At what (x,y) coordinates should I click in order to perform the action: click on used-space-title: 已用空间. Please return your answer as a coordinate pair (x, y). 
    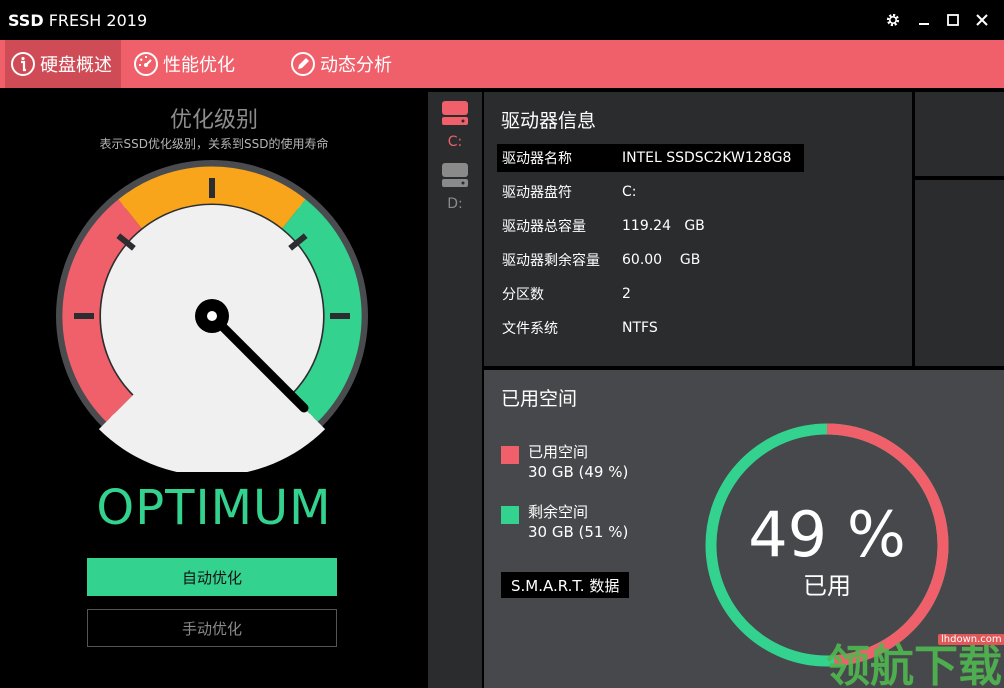
    Looking at the image, I should click on (539, 399).